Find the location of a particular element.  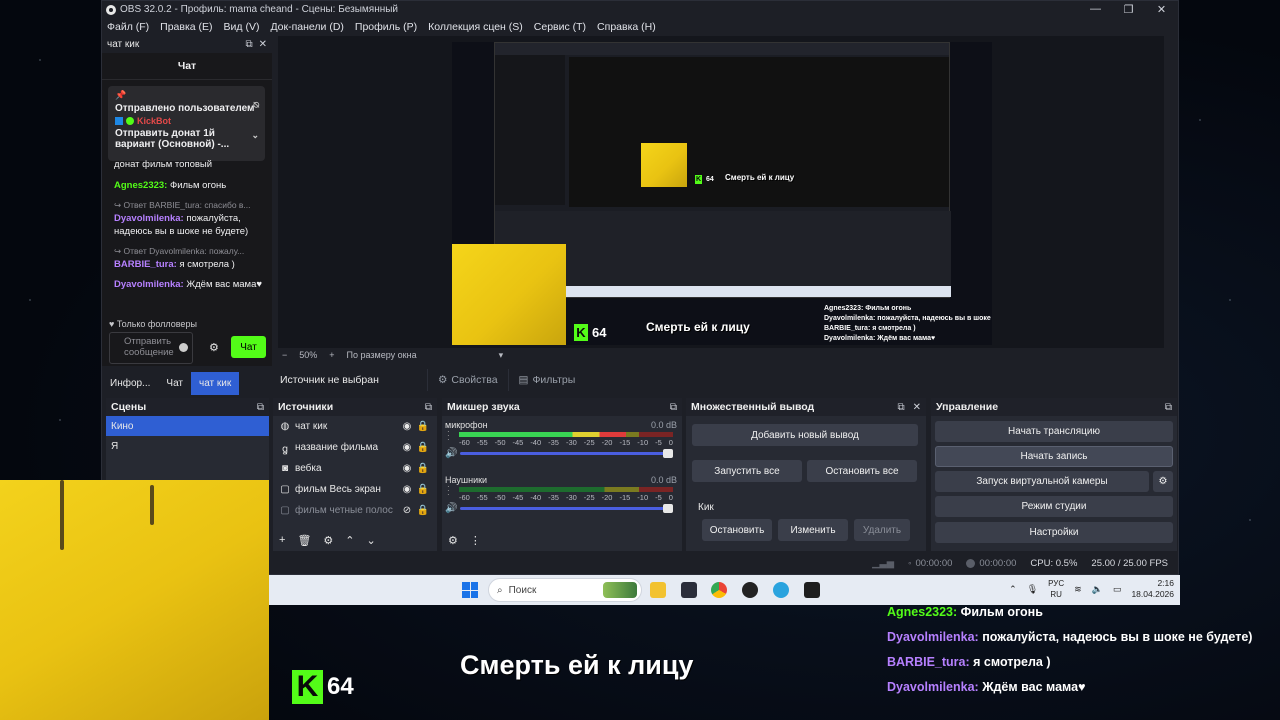

source-item: ꬶ название фильма ◉ 🔒 is located at coordinates (355, 447).